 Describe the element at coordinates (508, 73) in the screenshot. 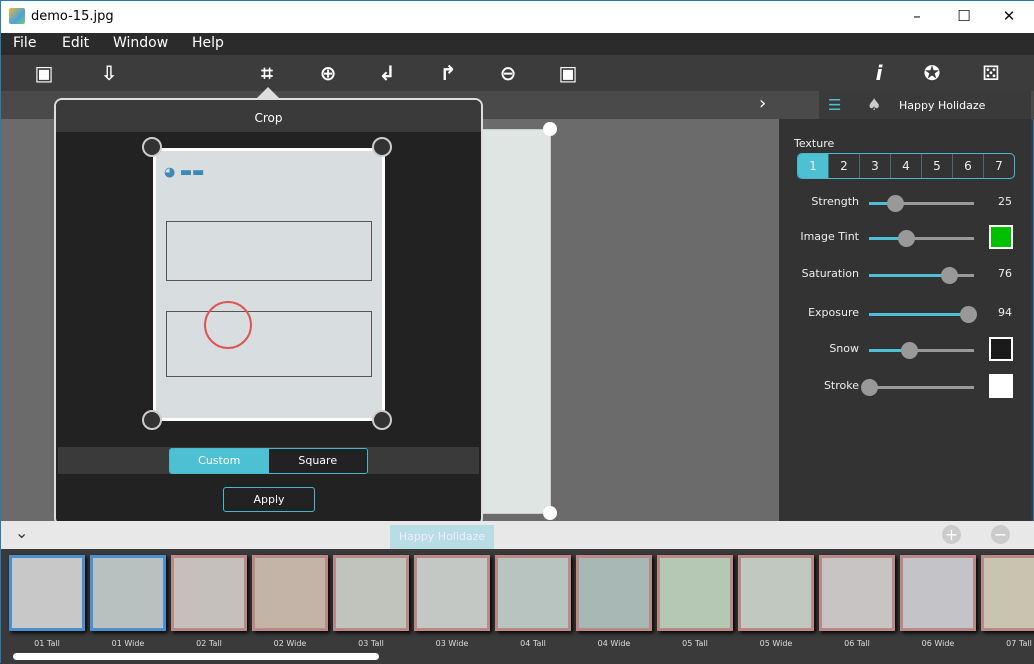

I see `zoom-out-icon: ⊖` at that location.